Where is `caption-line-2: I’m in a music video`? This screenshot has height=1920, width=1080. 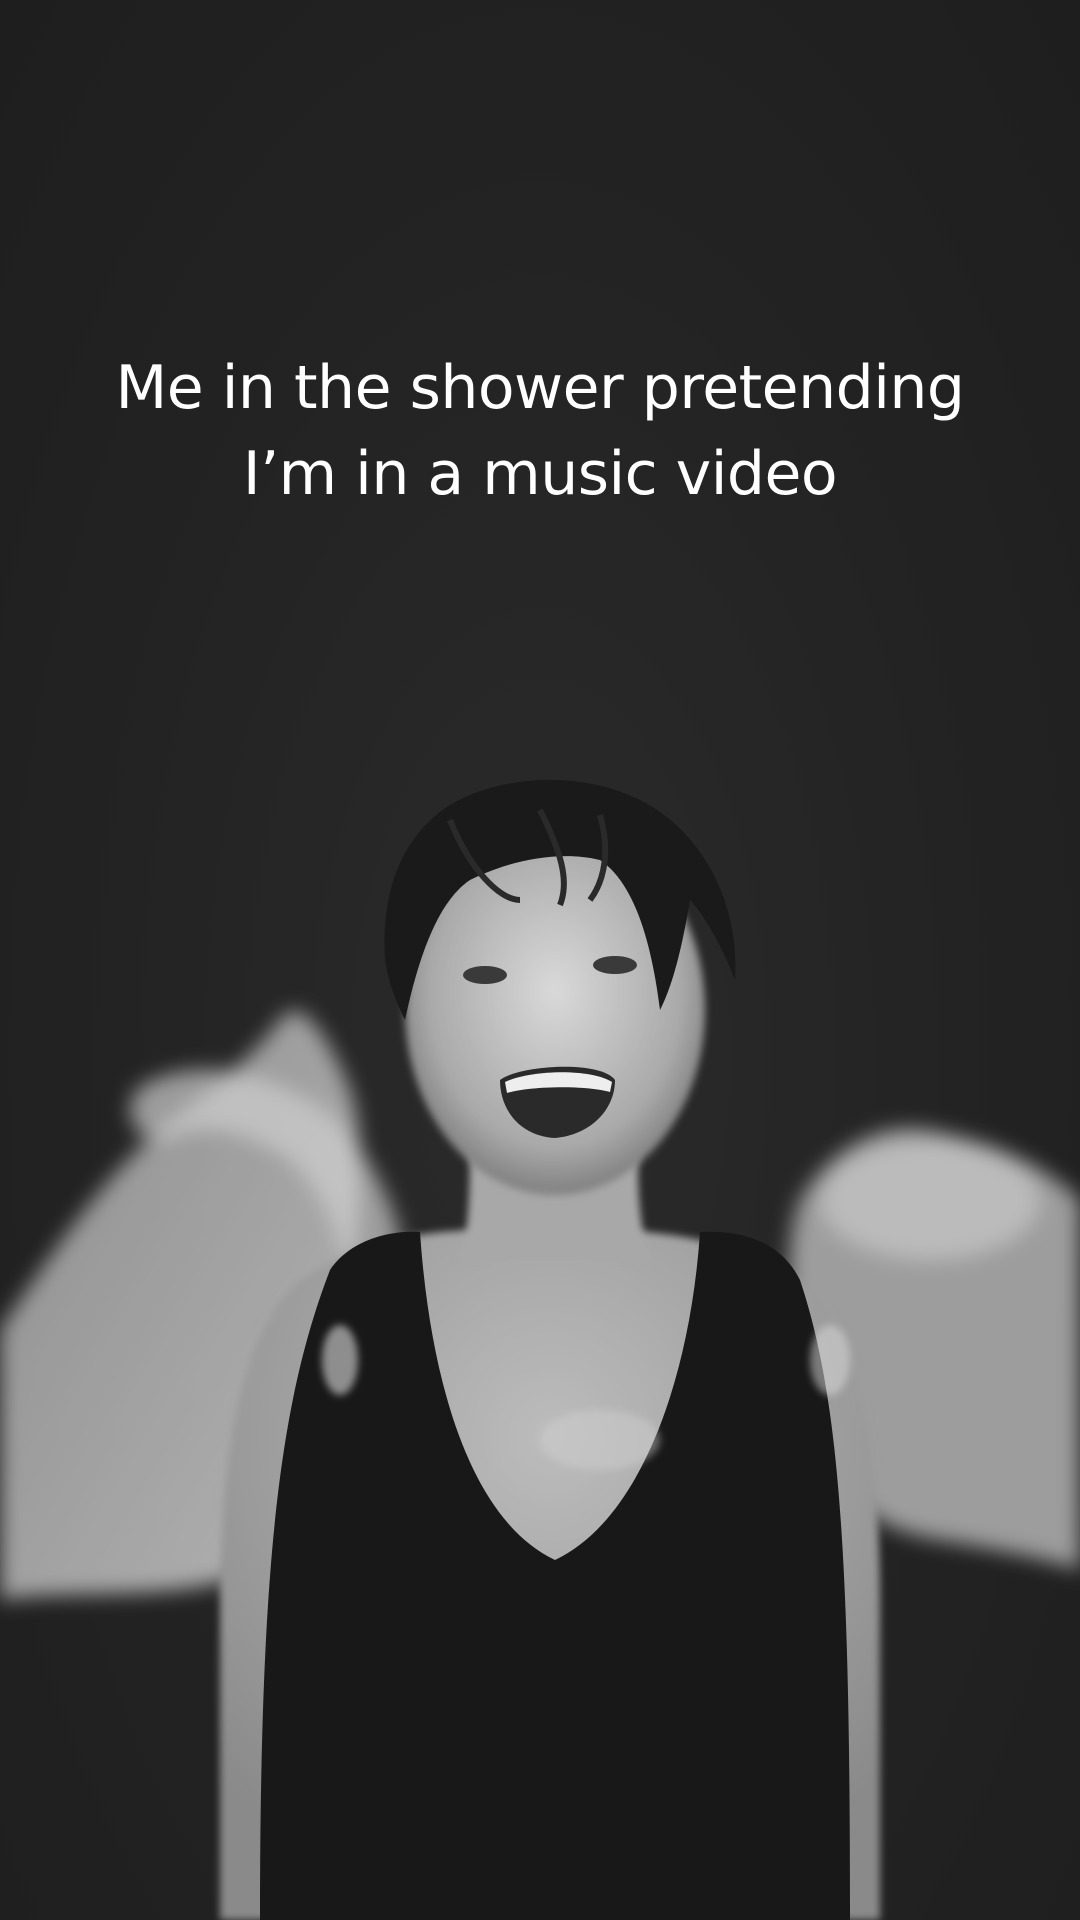 caption-line-2: I’m in a music video is located at coordinates (540, 474).